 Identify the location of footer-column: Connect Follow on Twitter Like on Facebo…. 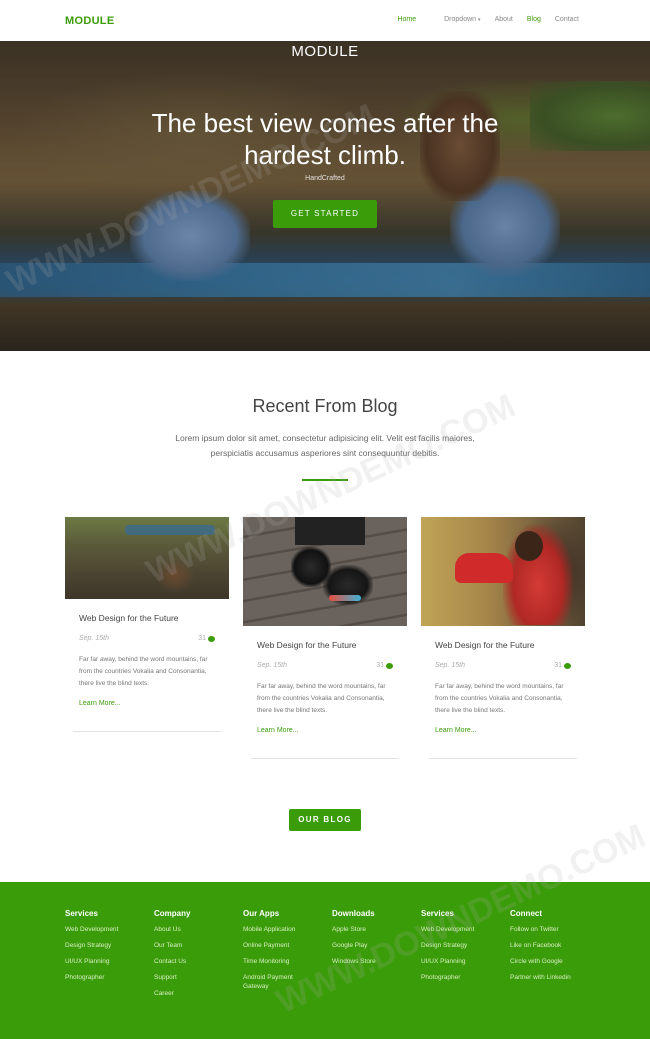
(560, 949).